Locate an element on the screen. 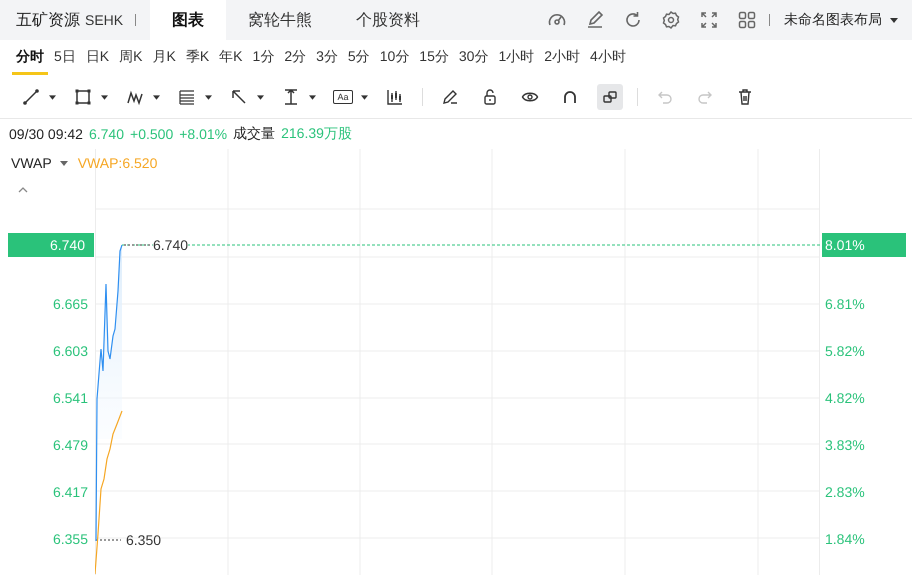  period-tab: 3分 is located at coordinates (327, 58).